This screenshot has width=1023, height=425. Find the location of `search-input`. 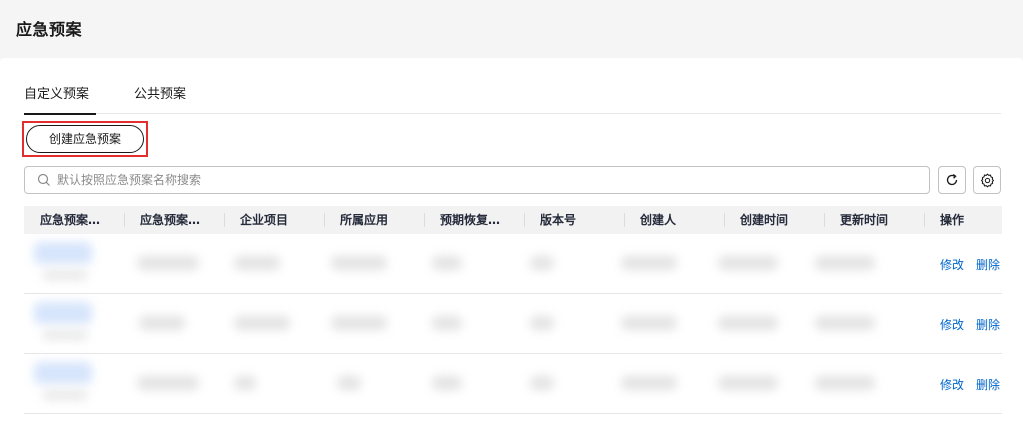

search-input is located at coordinates (467, 180).